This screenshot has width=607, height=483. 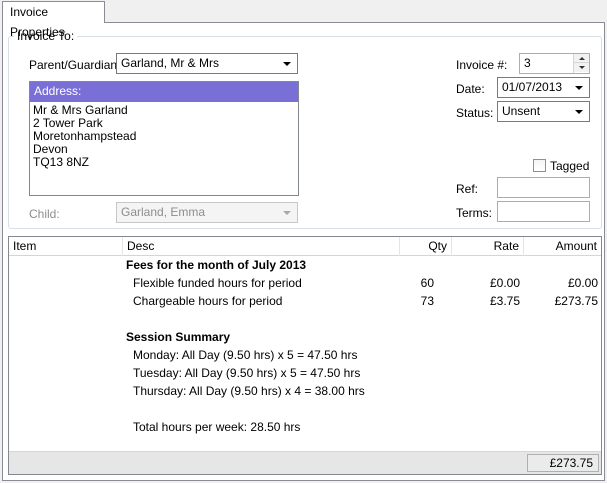 I want to click on table-row: Fees for the month of July 2013, so click(x=305, y=265).